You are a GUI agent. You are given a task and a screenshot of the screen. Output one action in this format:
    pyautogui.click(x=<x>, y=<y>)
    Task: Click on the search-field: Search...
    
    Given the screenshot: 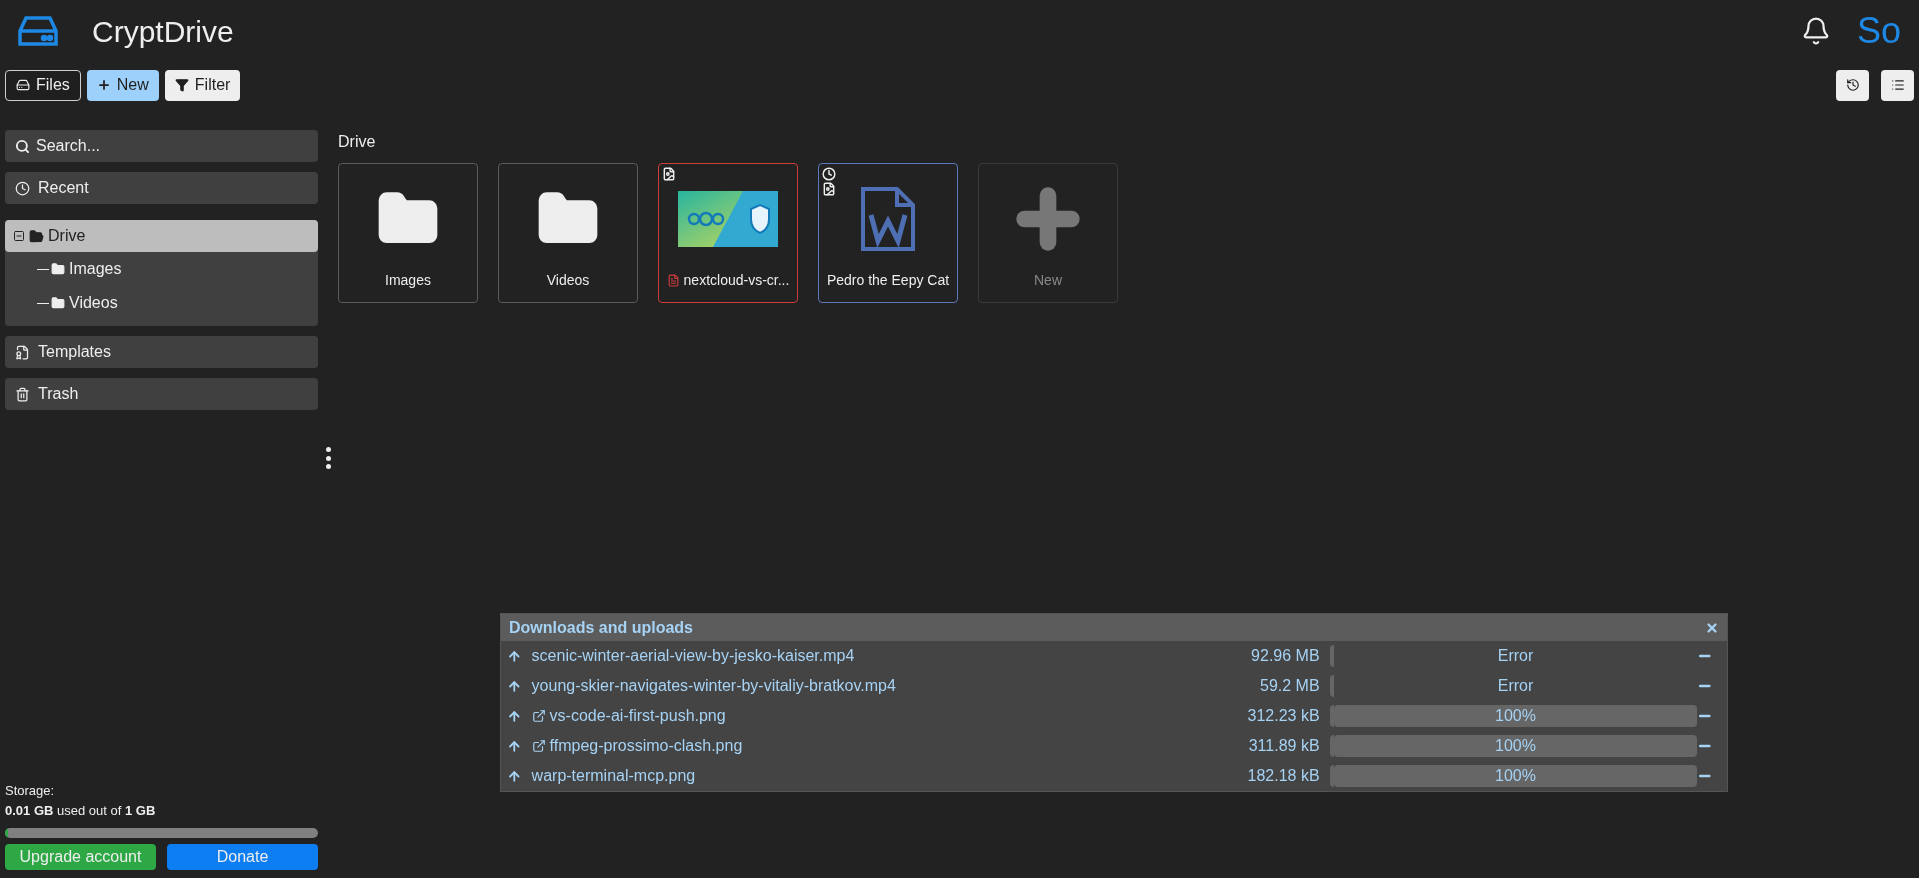 What is the action you would take?
    pyautogui.click(x=161, y=146)
    